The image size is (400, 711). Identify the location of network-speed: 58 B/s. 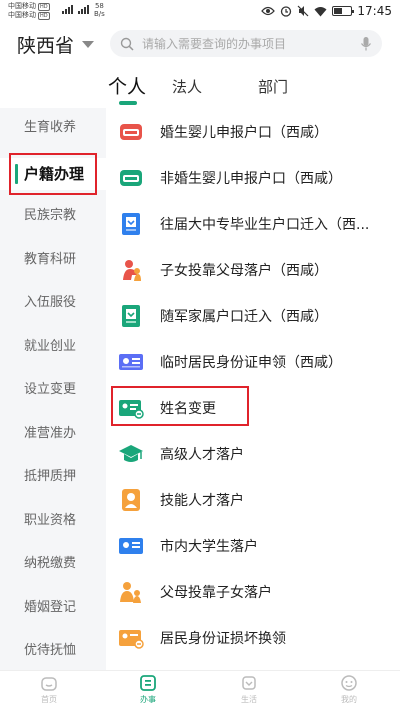
(99, 10).